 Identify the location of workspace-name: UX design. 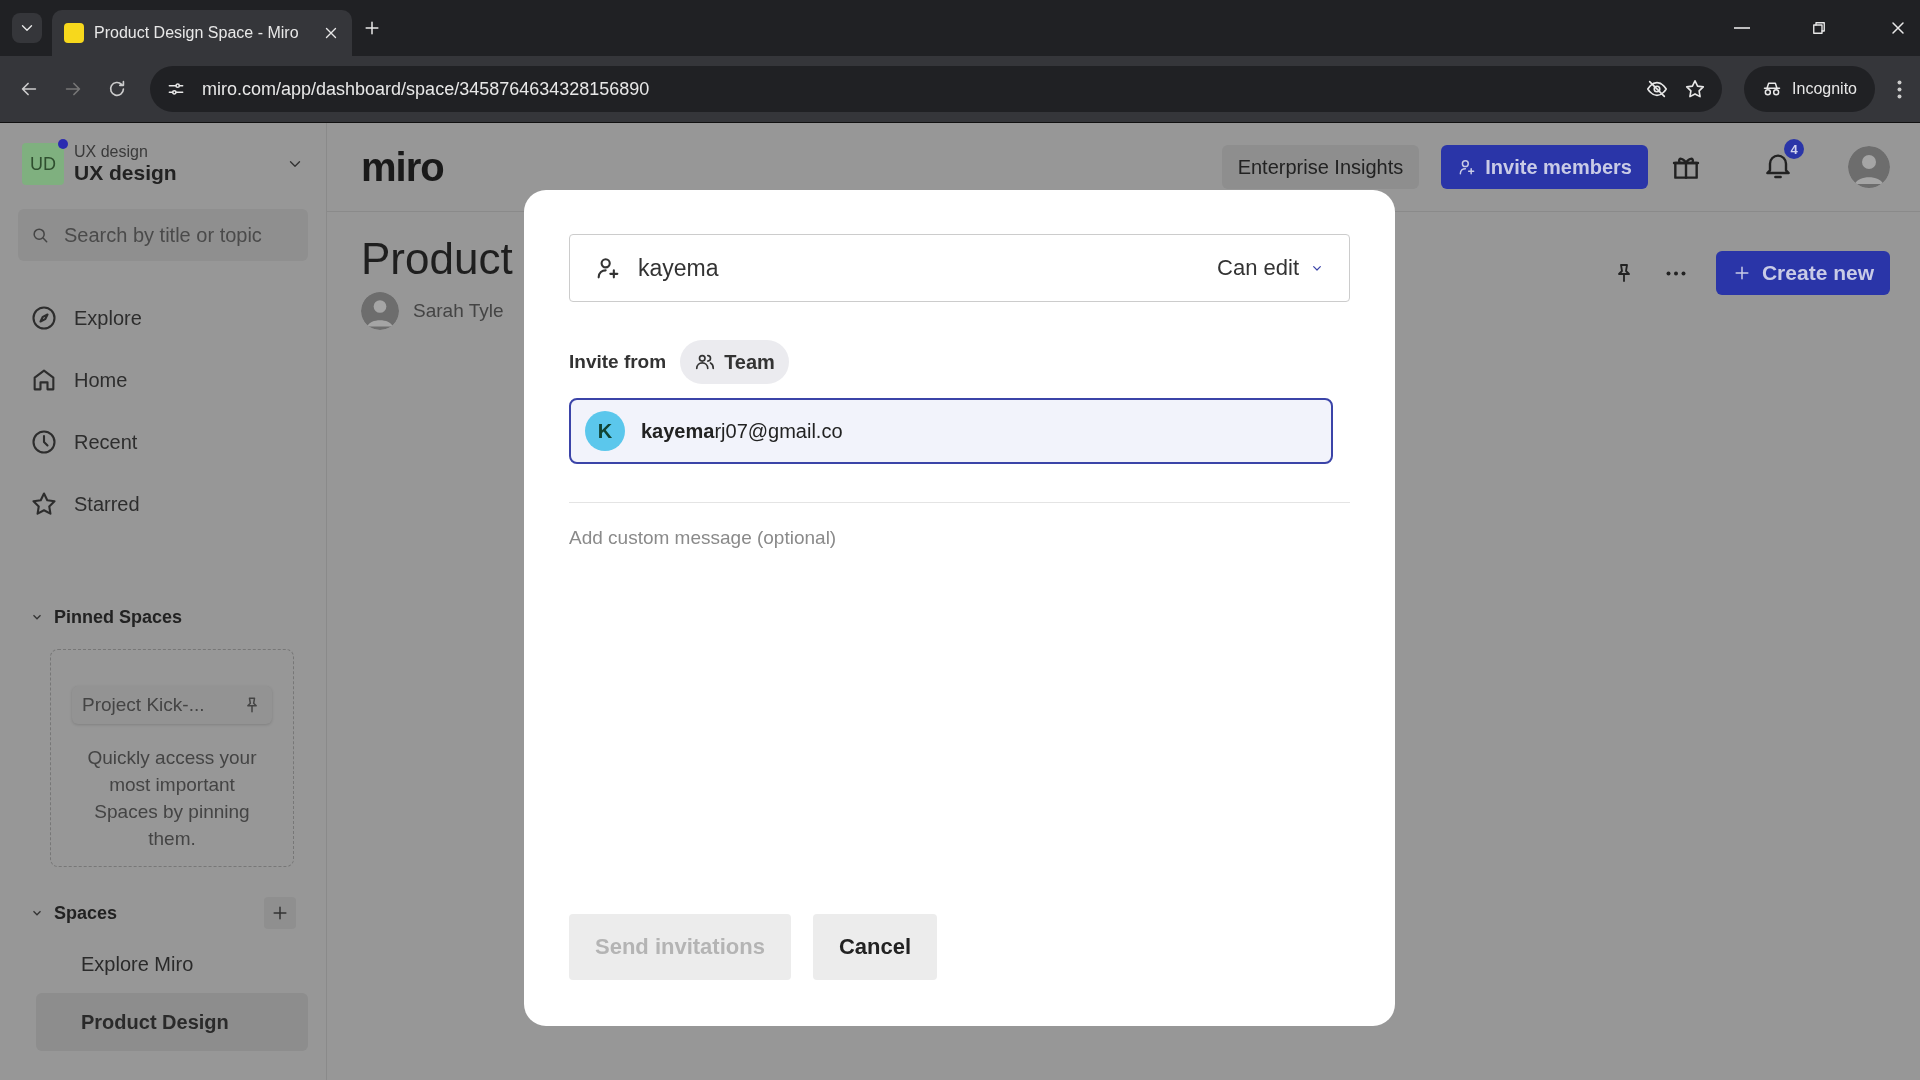
(175, 173).